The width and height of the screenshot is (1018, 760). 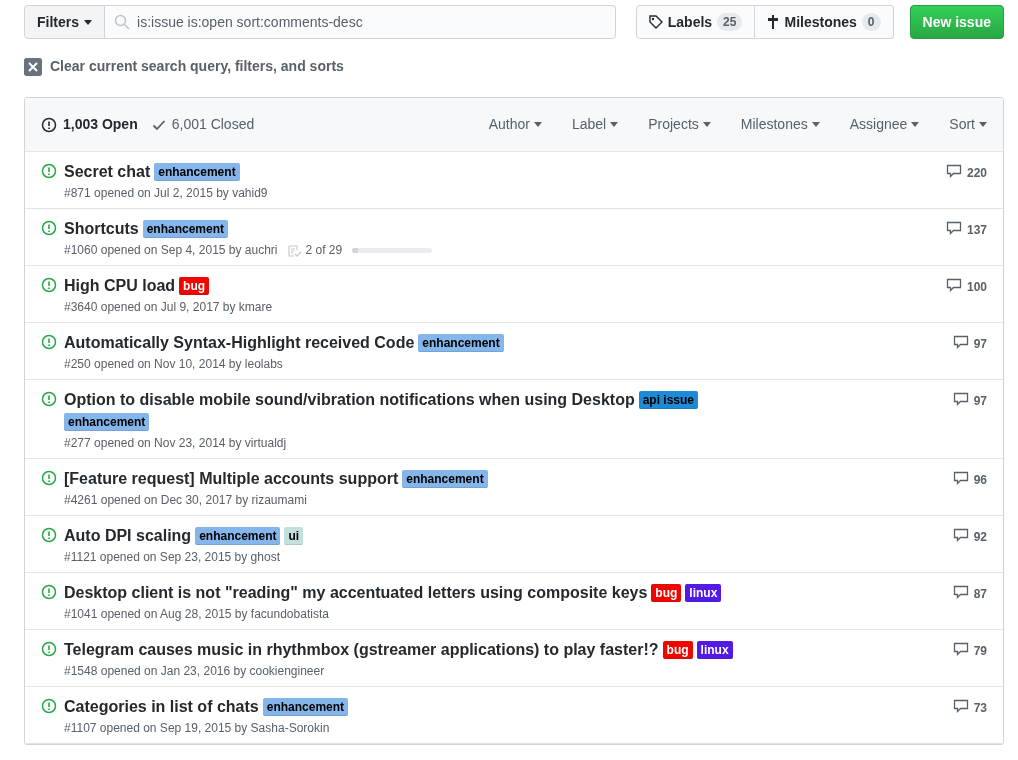 What do you see at coordinates (231, 478) in the screenshot?
I see `issue-title-link: [Feature request] Multiple accounts support` at bounding box center [231, 478].